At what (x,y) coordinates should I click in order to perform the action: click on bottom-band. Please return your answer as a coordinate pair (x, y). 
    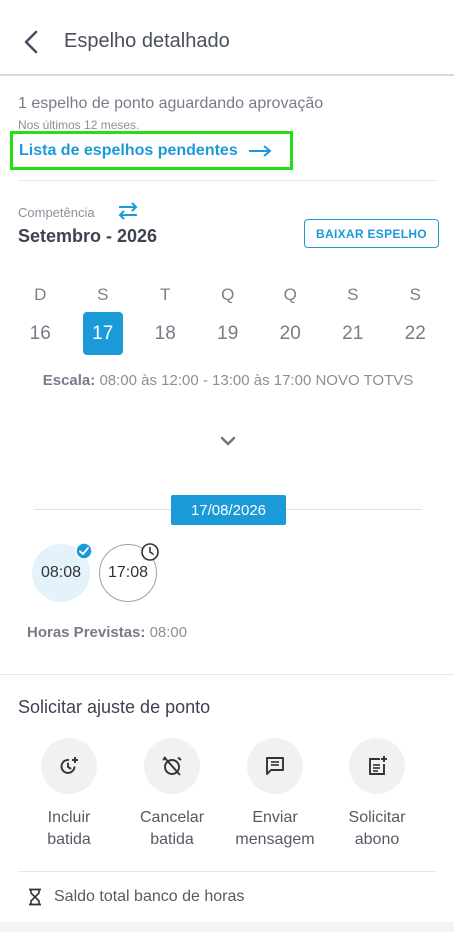
    Looking at the image, I should click on (227, 927).